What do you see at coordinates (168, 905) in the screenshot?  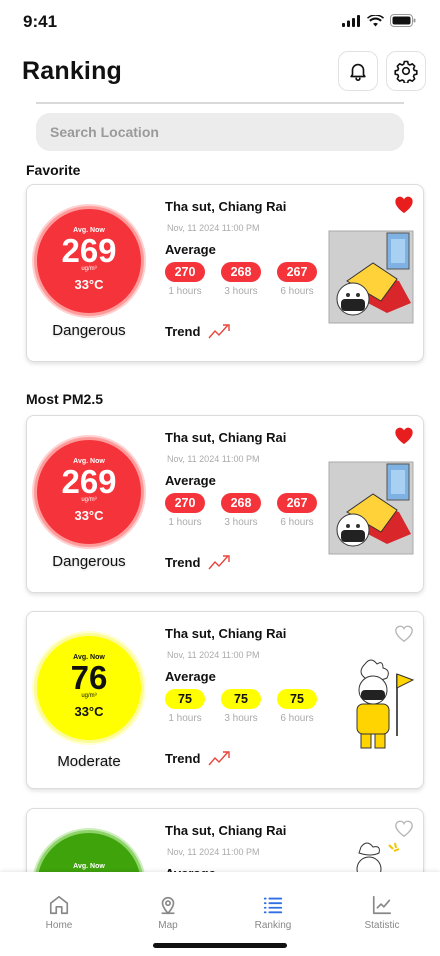 I see `map-pin-icon` at bounding box center [168, 905].